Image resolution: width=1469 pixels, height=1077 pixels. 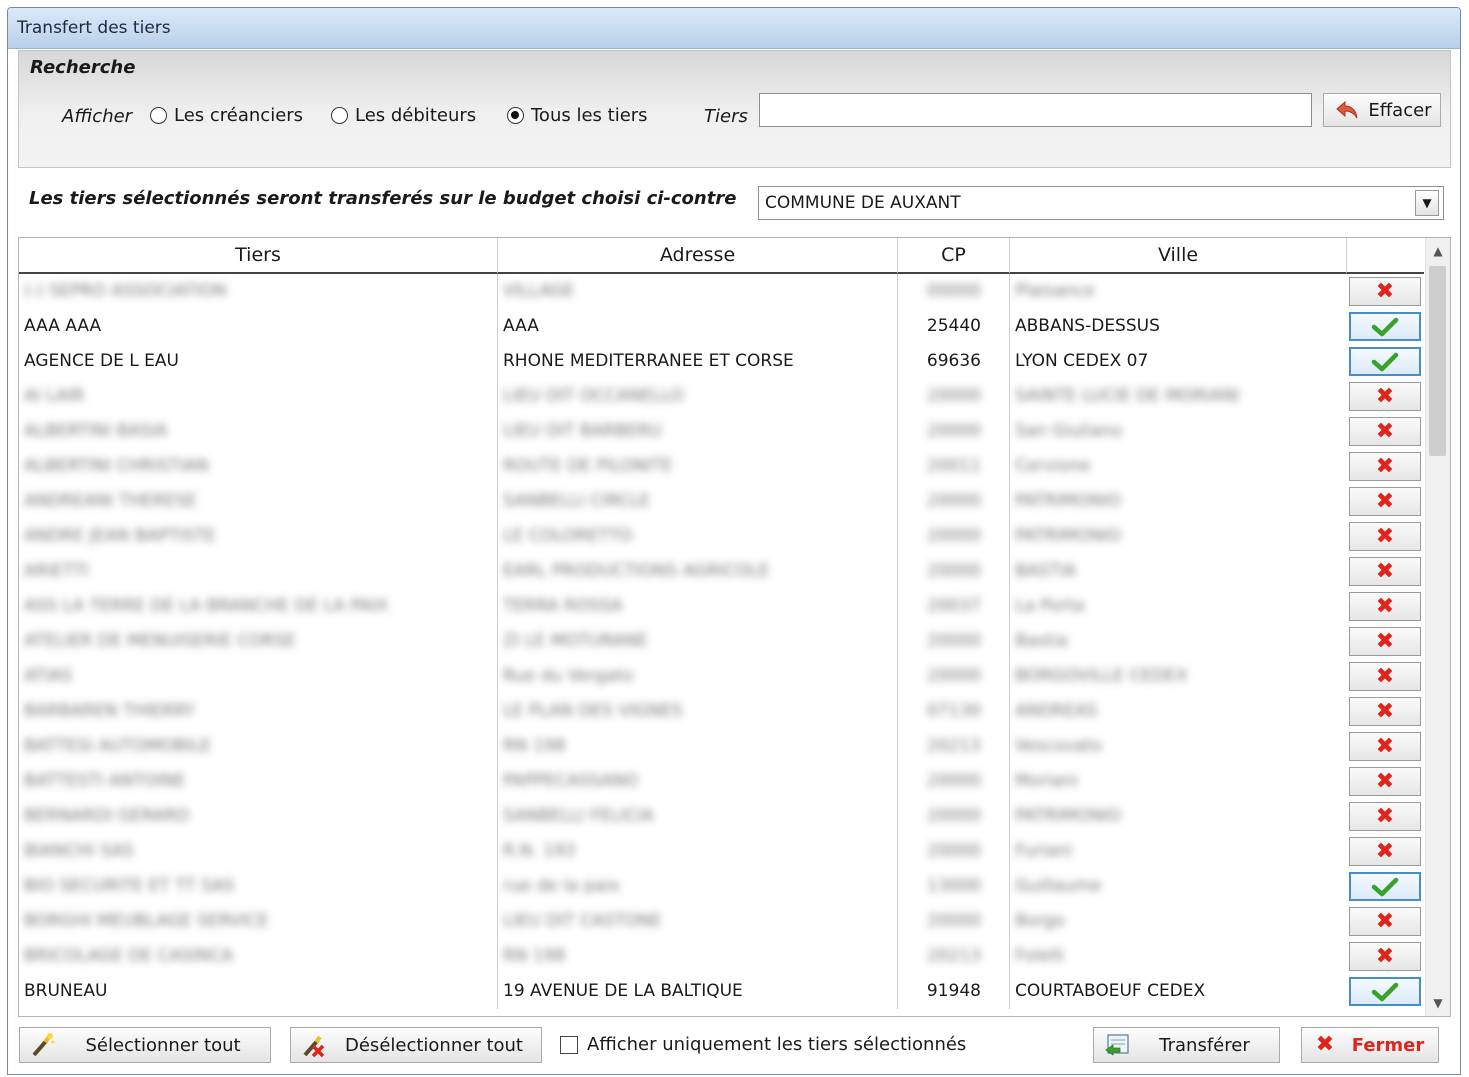 What do you see at coordinates (1382, 110) in the screenshot?
I see `clear-button: Effacer` at bounding box center [1382, 110].